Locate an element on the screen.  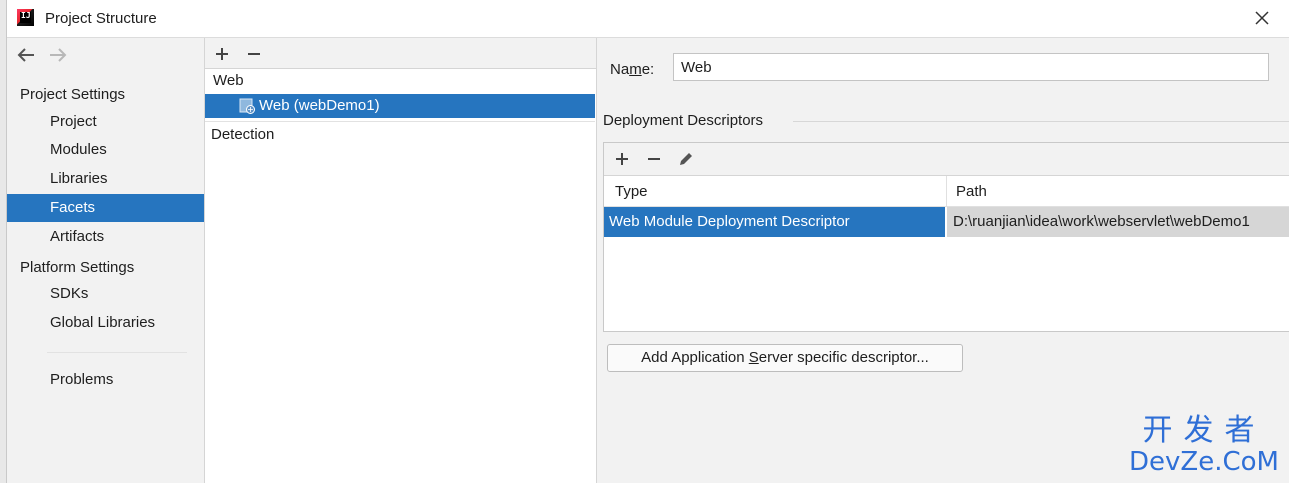
watermark-cn: 开发者 is located at coordinates (1204, 430).